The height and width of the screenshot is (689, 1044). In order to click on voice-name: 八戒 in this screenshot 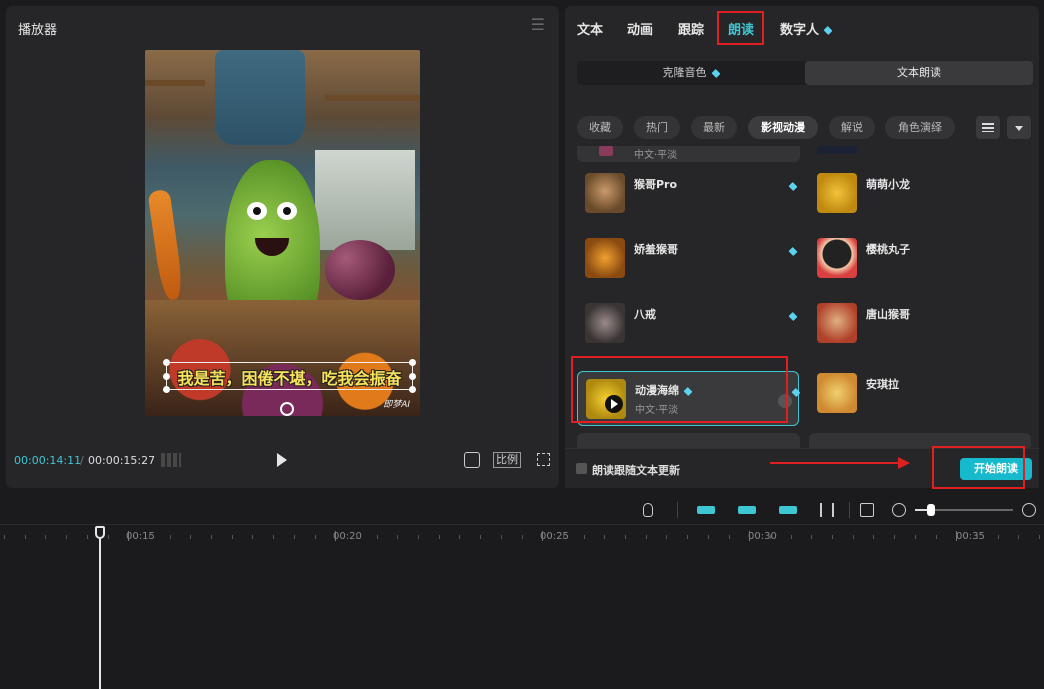, I will do `click(645, 314)`.